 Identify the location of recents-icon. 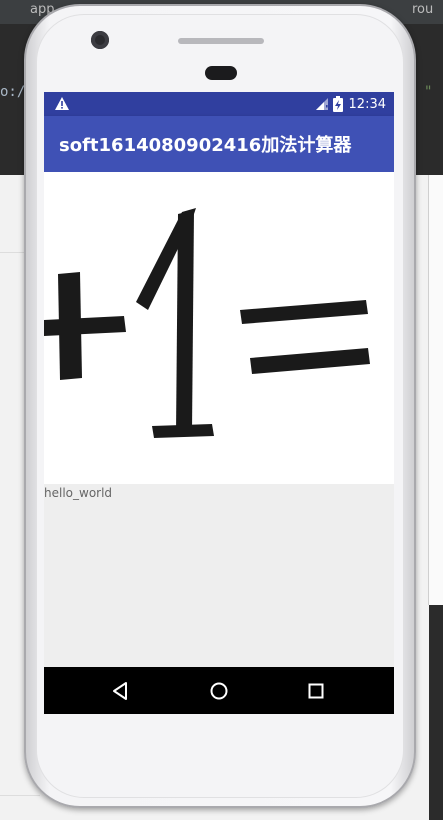
(316, 691).